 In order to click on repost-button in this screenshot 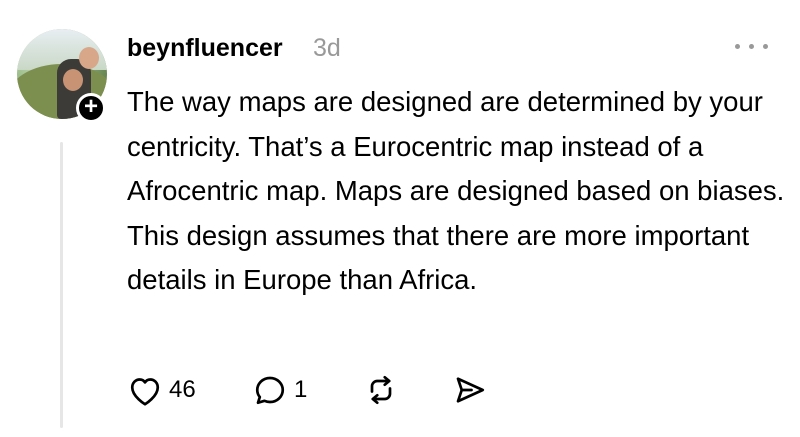, I will do `click(381, 390)`.